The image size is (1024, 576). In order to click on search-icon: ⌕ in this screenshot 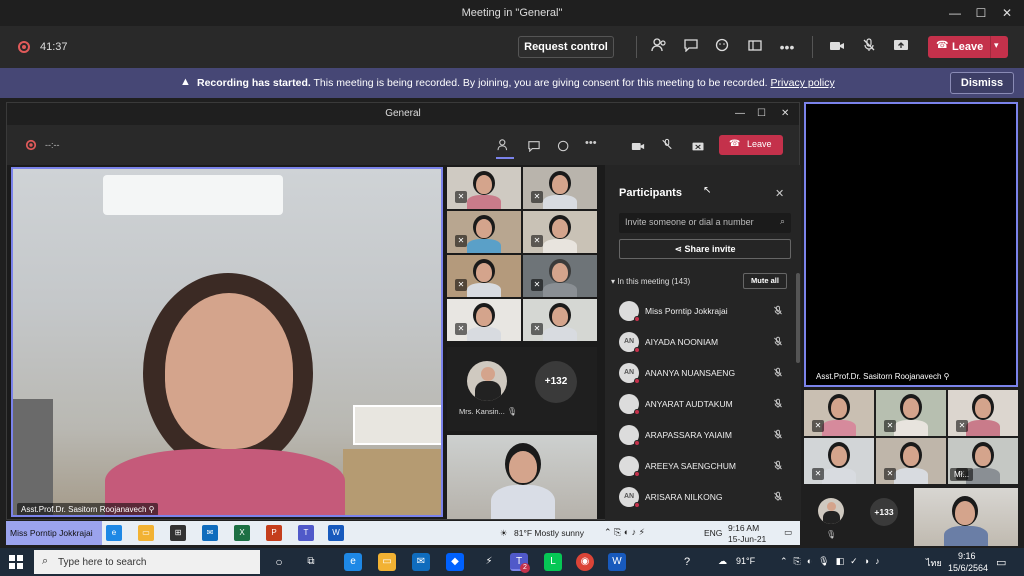, I will do `click(45, 561)`.